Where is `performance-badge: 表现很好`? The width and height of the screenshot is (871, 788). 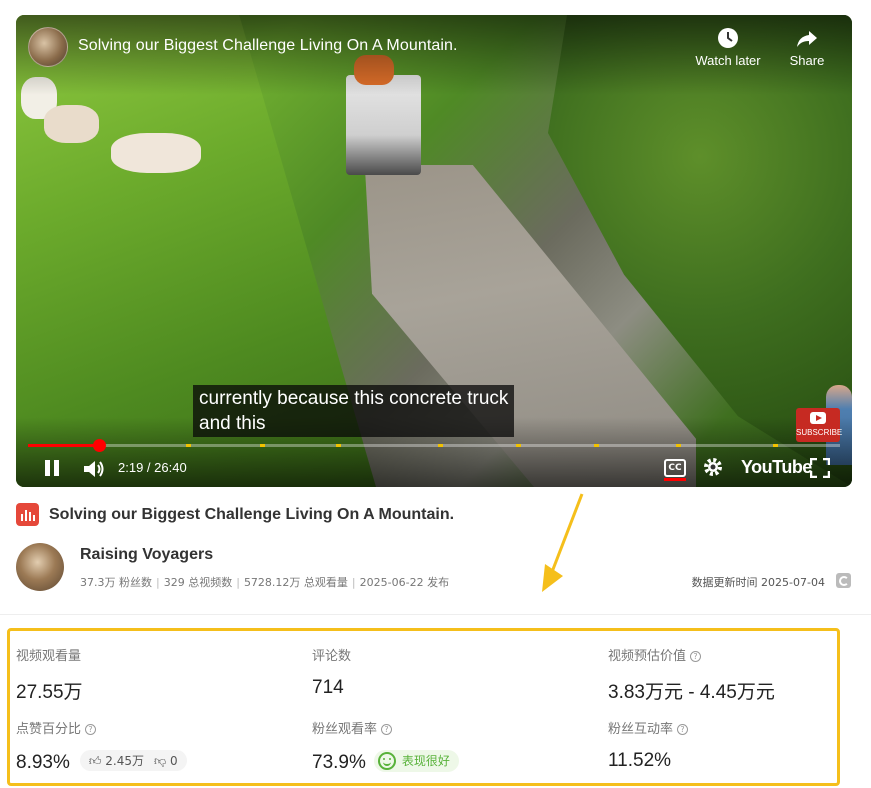
performance-badge: 表现很好 is located at coordinates (416, 761).